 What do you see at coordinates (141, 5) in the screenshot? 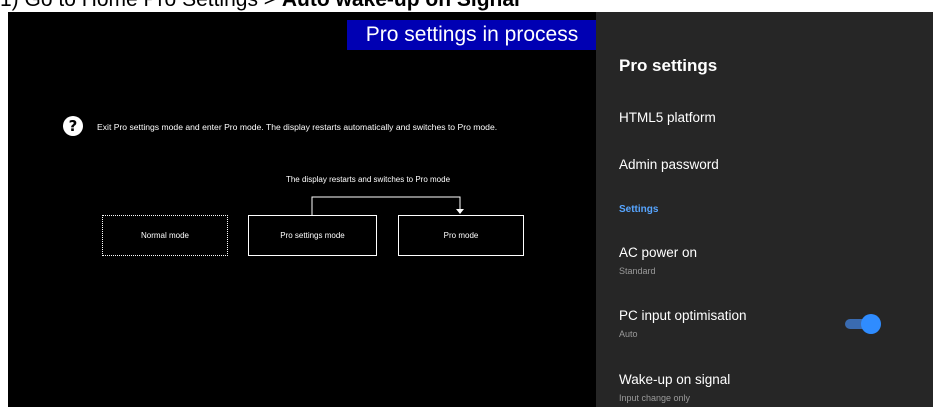
I see `caption-prefix: 1) Go to Home Pro Settings >` at bounding box center [141, 5].